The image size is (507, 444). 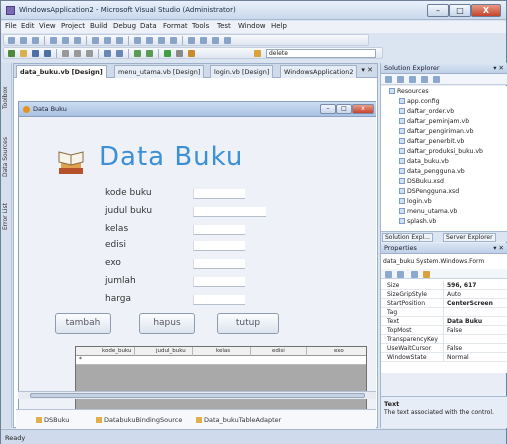 I want to click on tree-item: DSPengguna.xsd, so click(x=429, y=191).